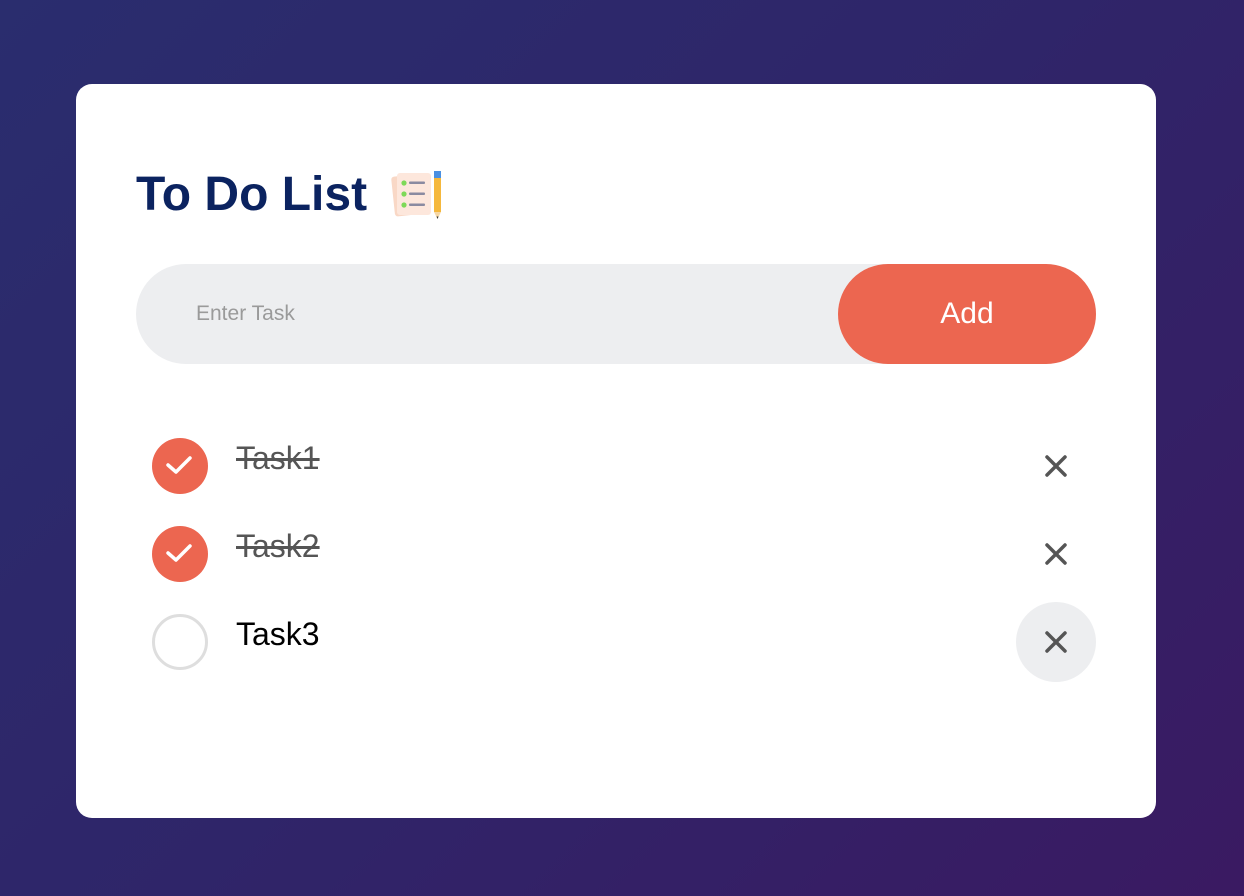  Describe the element at coordinates (616, 642) in the screenshot. I see `list-item: Task3` at that location.